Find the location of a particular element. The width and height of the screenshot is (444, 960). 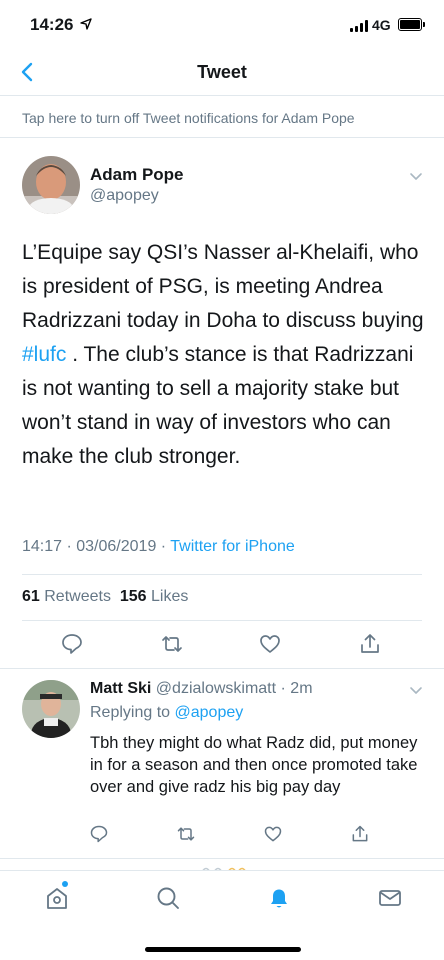

reply-actions is located at coordinates (222, 836).